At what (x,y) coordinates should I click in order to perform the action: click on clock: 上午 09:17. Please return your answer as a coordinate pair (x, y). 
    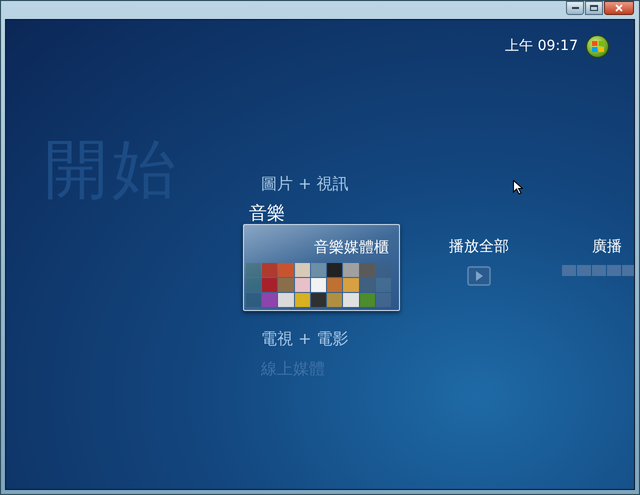
    Looking at the image, I should click on (541, 46).